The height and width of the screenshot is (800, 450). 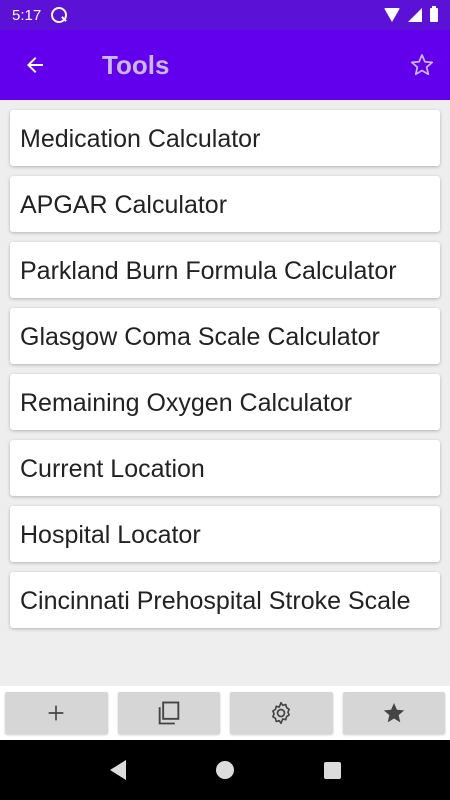 I want to click on favorite-button, so click(x=422, y=65).